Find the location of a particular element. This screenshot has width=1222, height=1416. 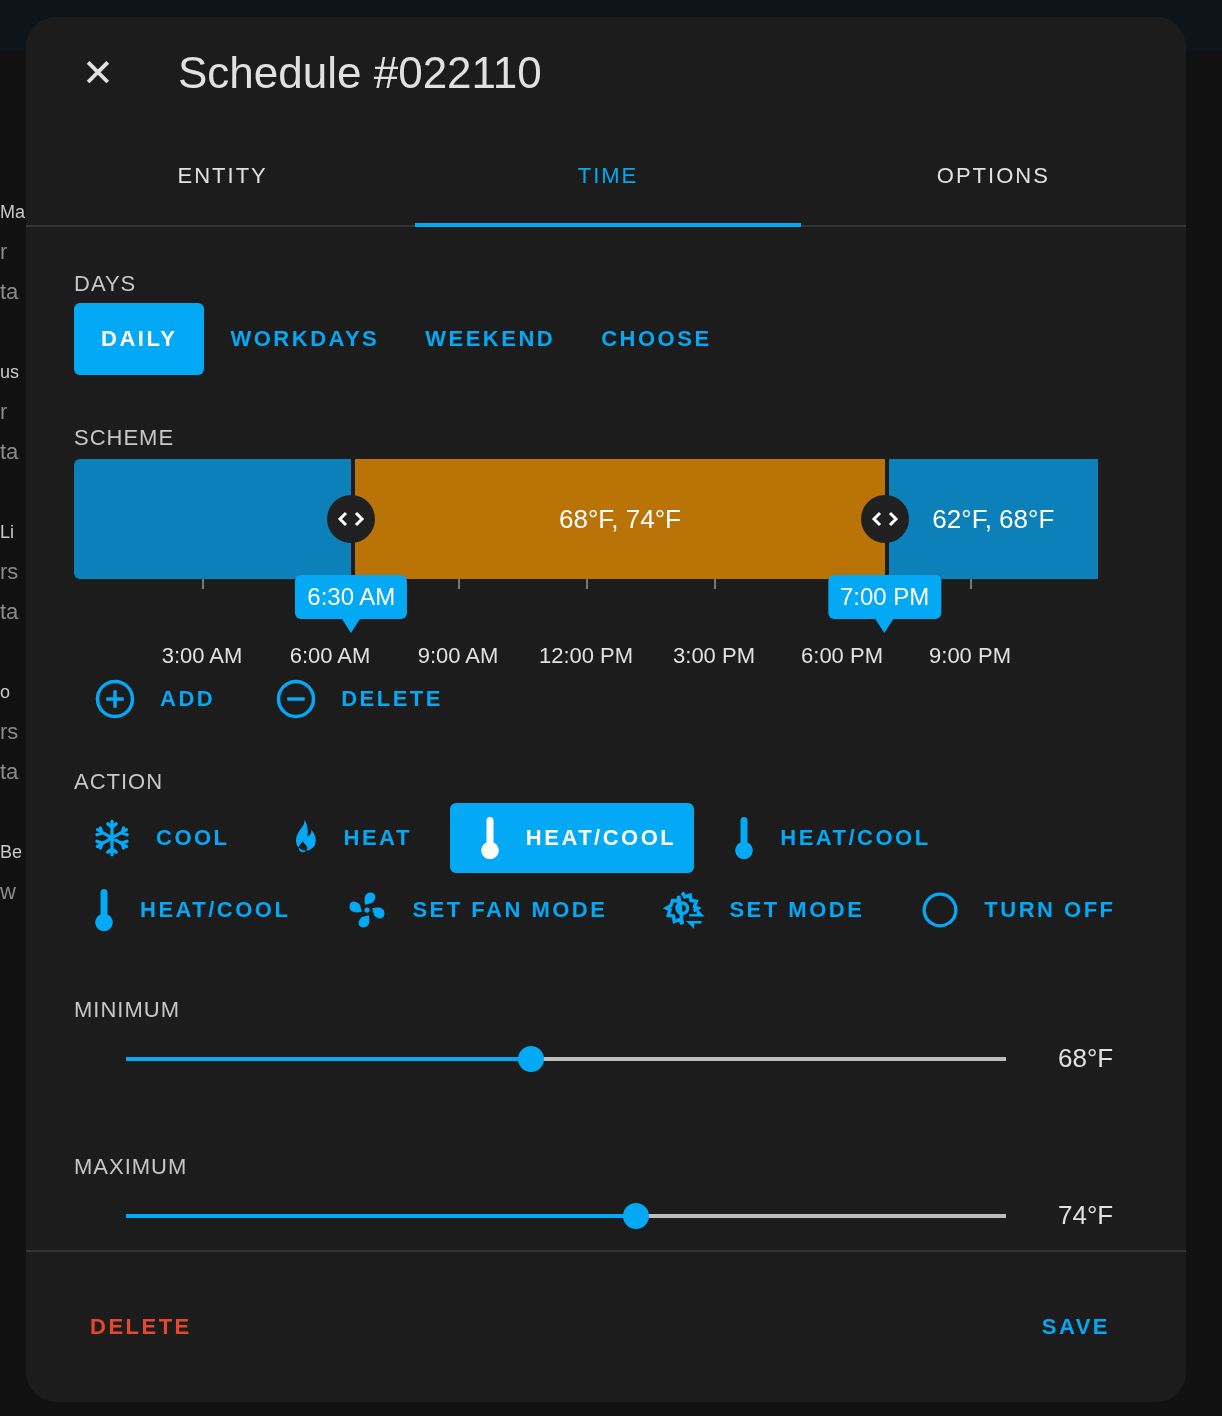

section-label: ACTION is located at coordinates (119, 782).